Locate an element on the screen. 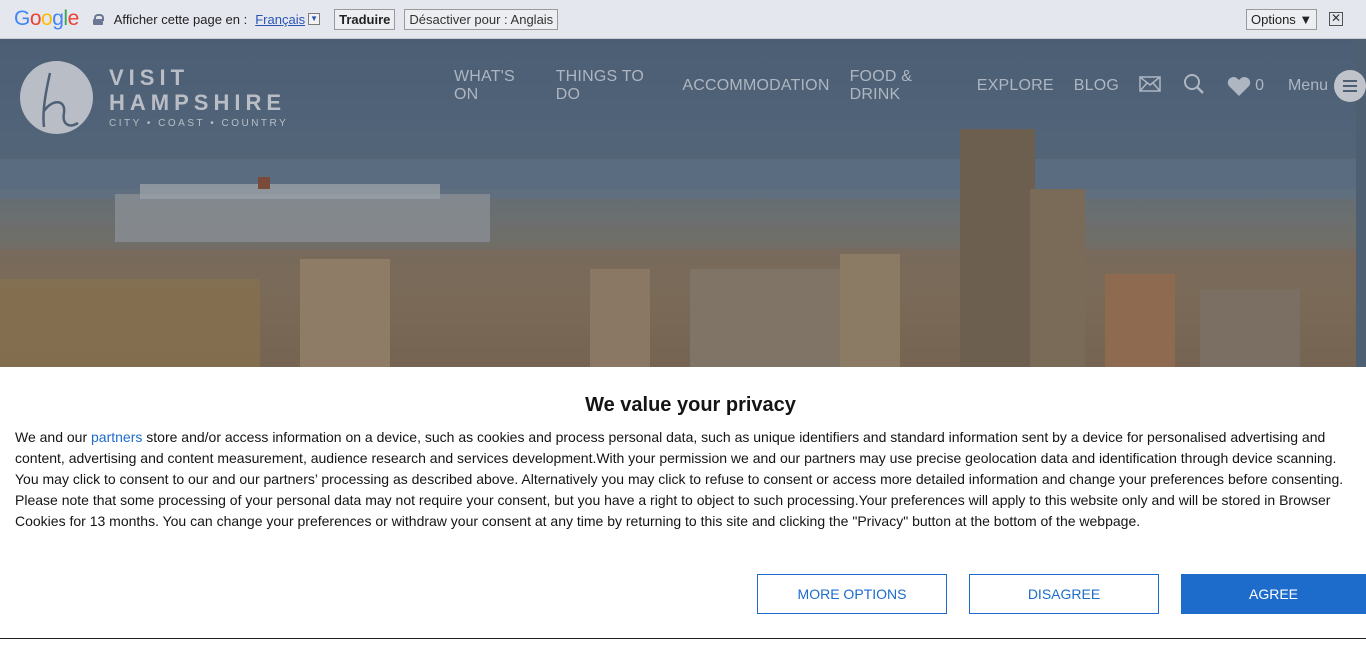 Image resolution: width=1366 pixels, height=651 pixels. favorites-button: 0 is located at coordinates (1245, 86).